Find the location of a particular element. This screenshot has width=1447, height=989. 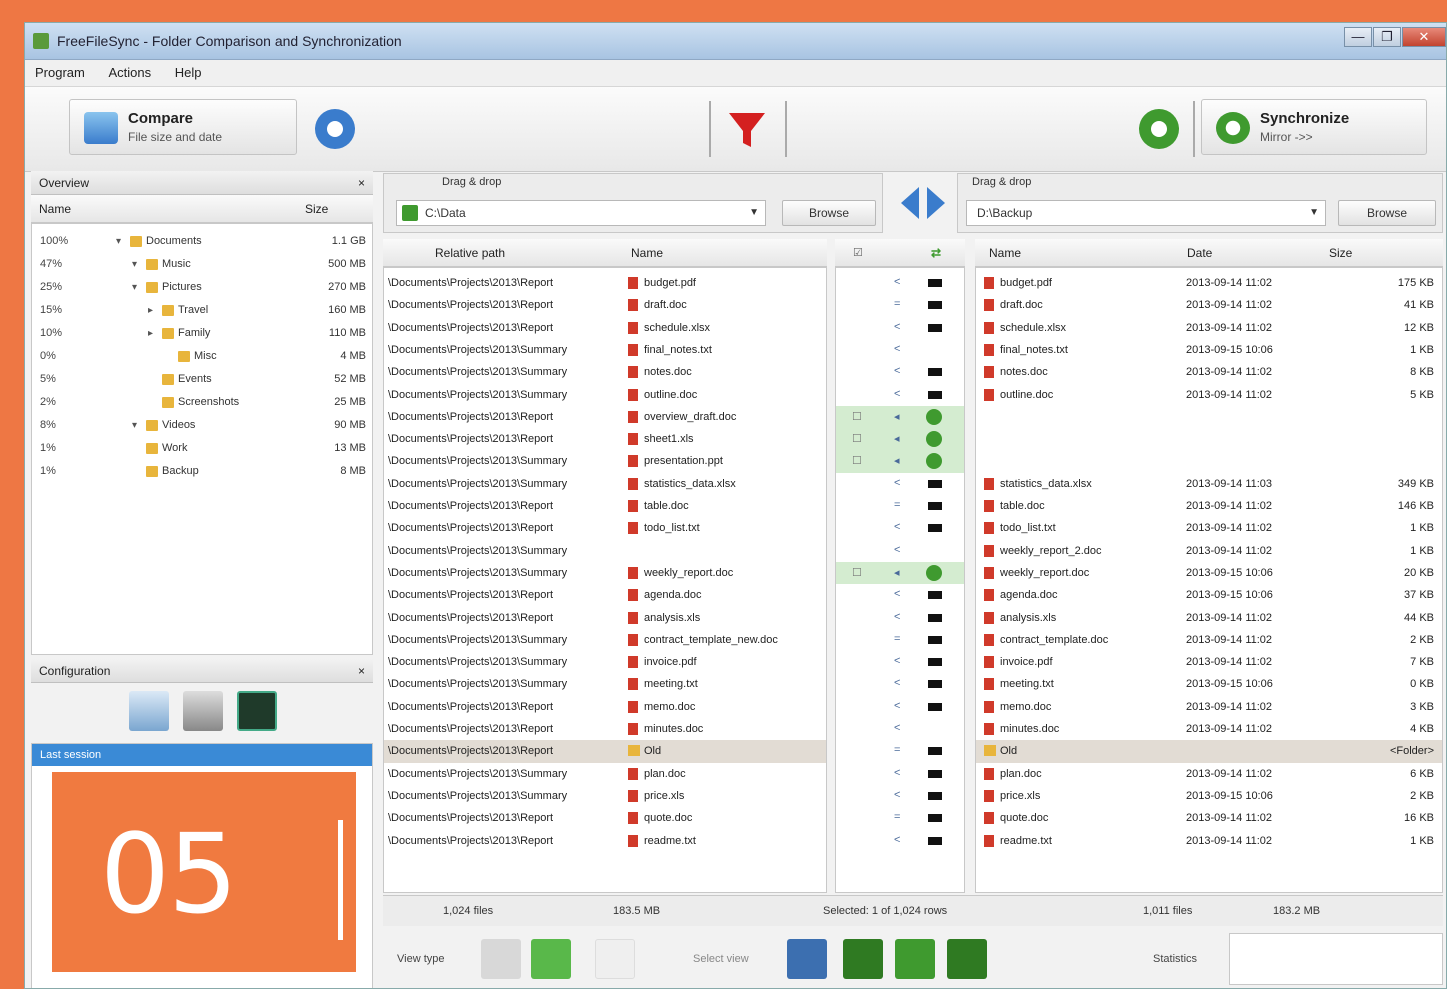

table-row: memo.doc 2013-09-14 11:02 3 KB is located at coordinates (1209, 707).